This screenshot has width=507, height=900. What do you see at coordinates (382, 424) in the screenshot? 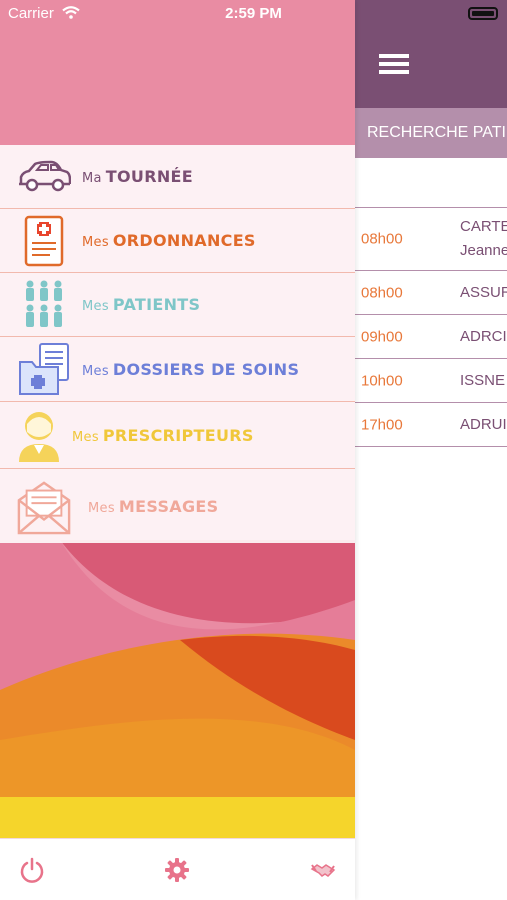
I see `appointment-time: 17h00` at bounding box center [382, 424].